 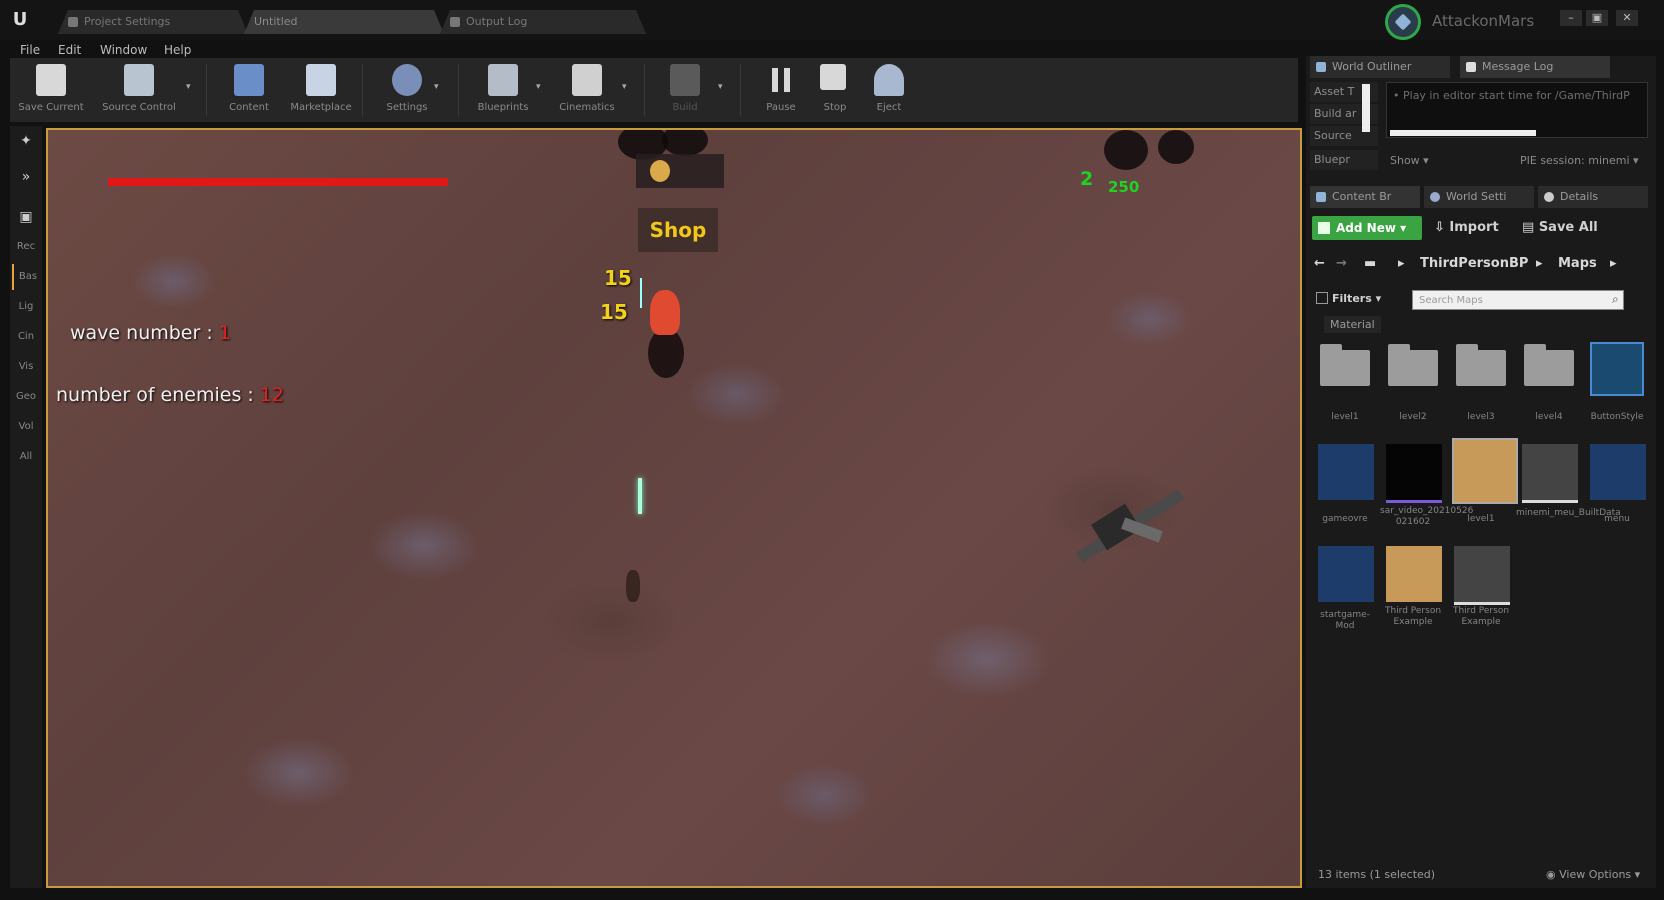 I want to click on forward-arrow-icon: →, so click(x=1341, y=263).